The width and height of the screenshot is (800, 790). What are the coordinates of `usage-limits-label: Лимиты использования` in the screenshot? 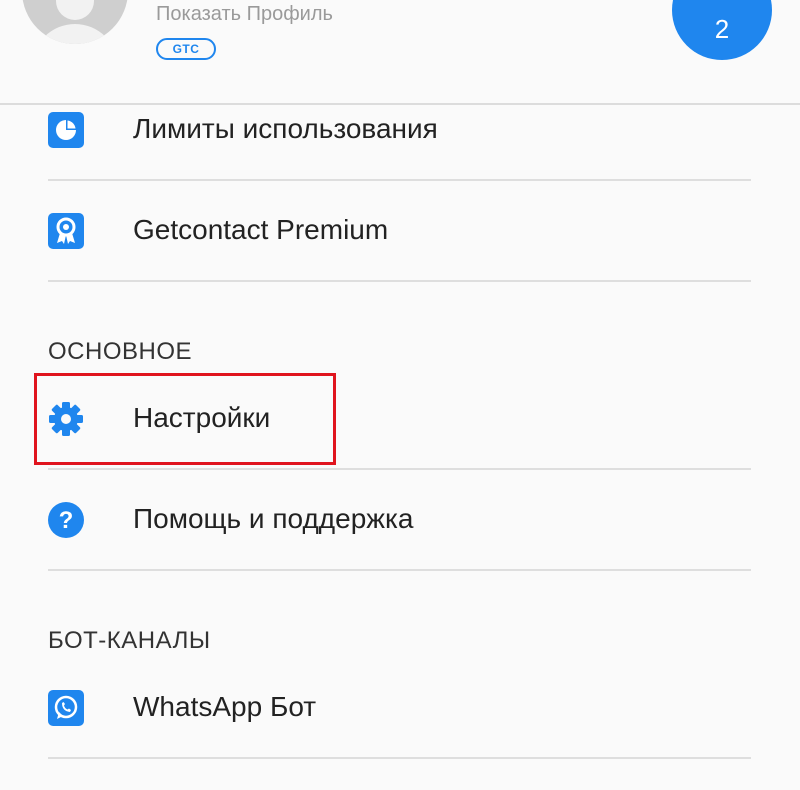 It's located at (285, 128).